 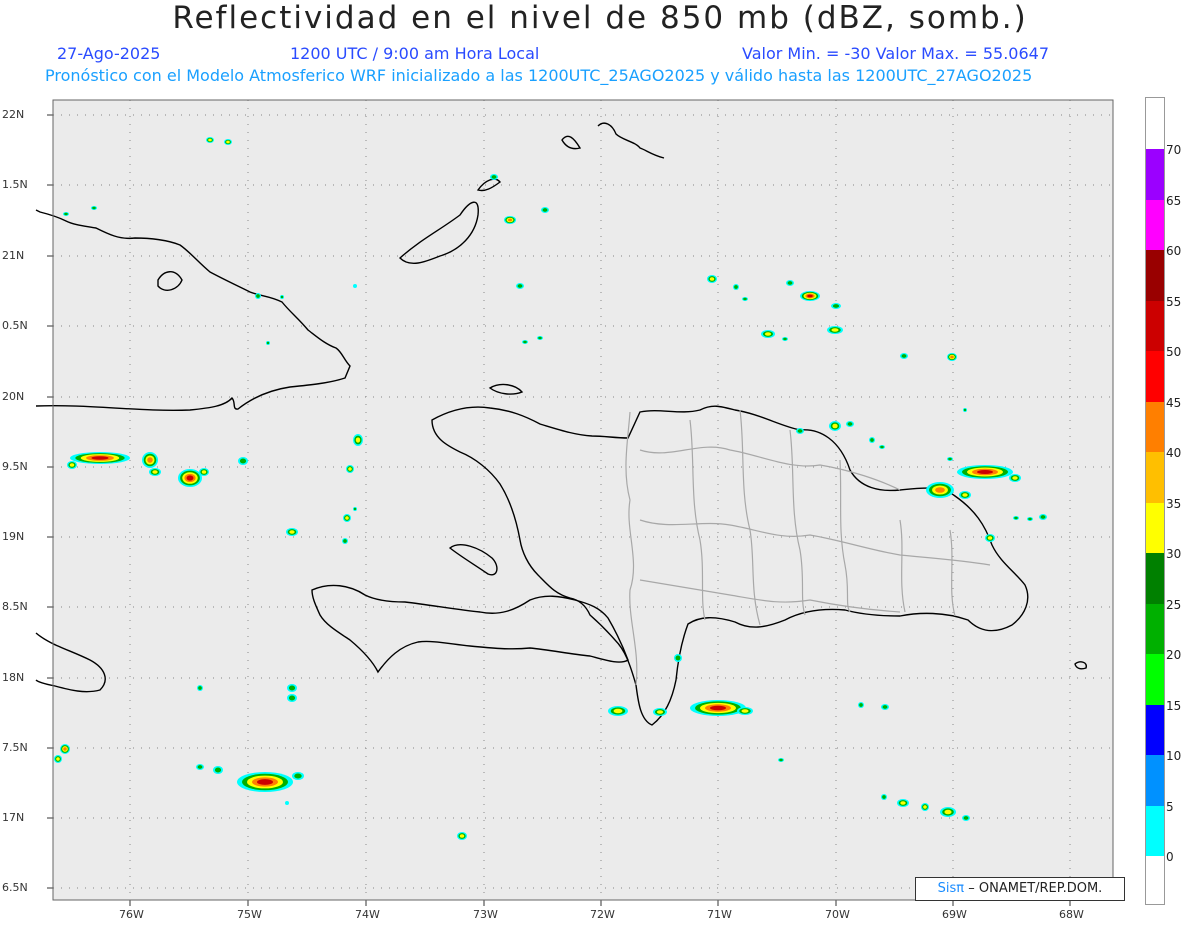 What do you see at coordinates (1170, 857) in the screenshot?
I see `colorbar-label: 0` at bounding box center [1170, 857].